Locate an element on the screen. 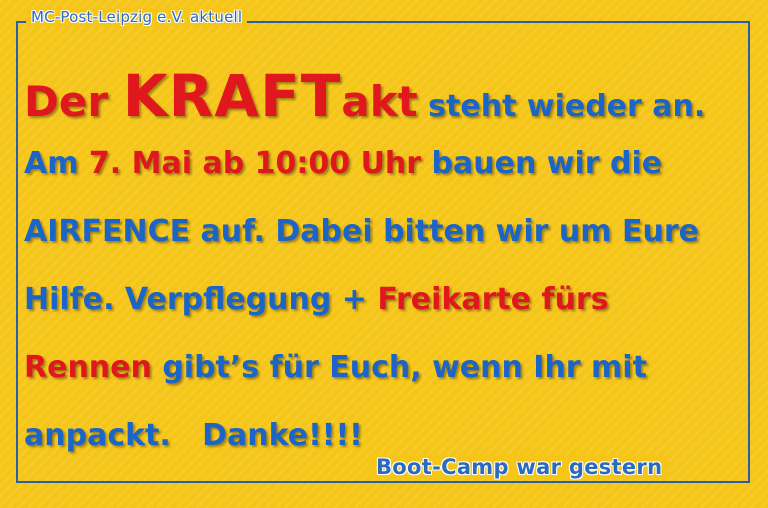 This screenshot has width=768, height=508. text-line-3: AIRFENCE auf. Dabei bitten wir um Eure is located at coordinates (384, 232).